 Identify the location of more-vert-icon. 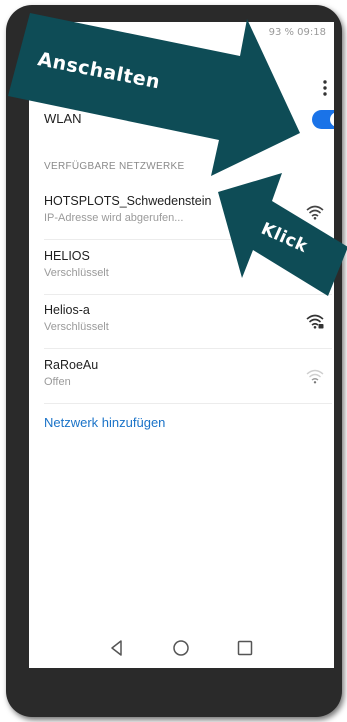
(325, 88).